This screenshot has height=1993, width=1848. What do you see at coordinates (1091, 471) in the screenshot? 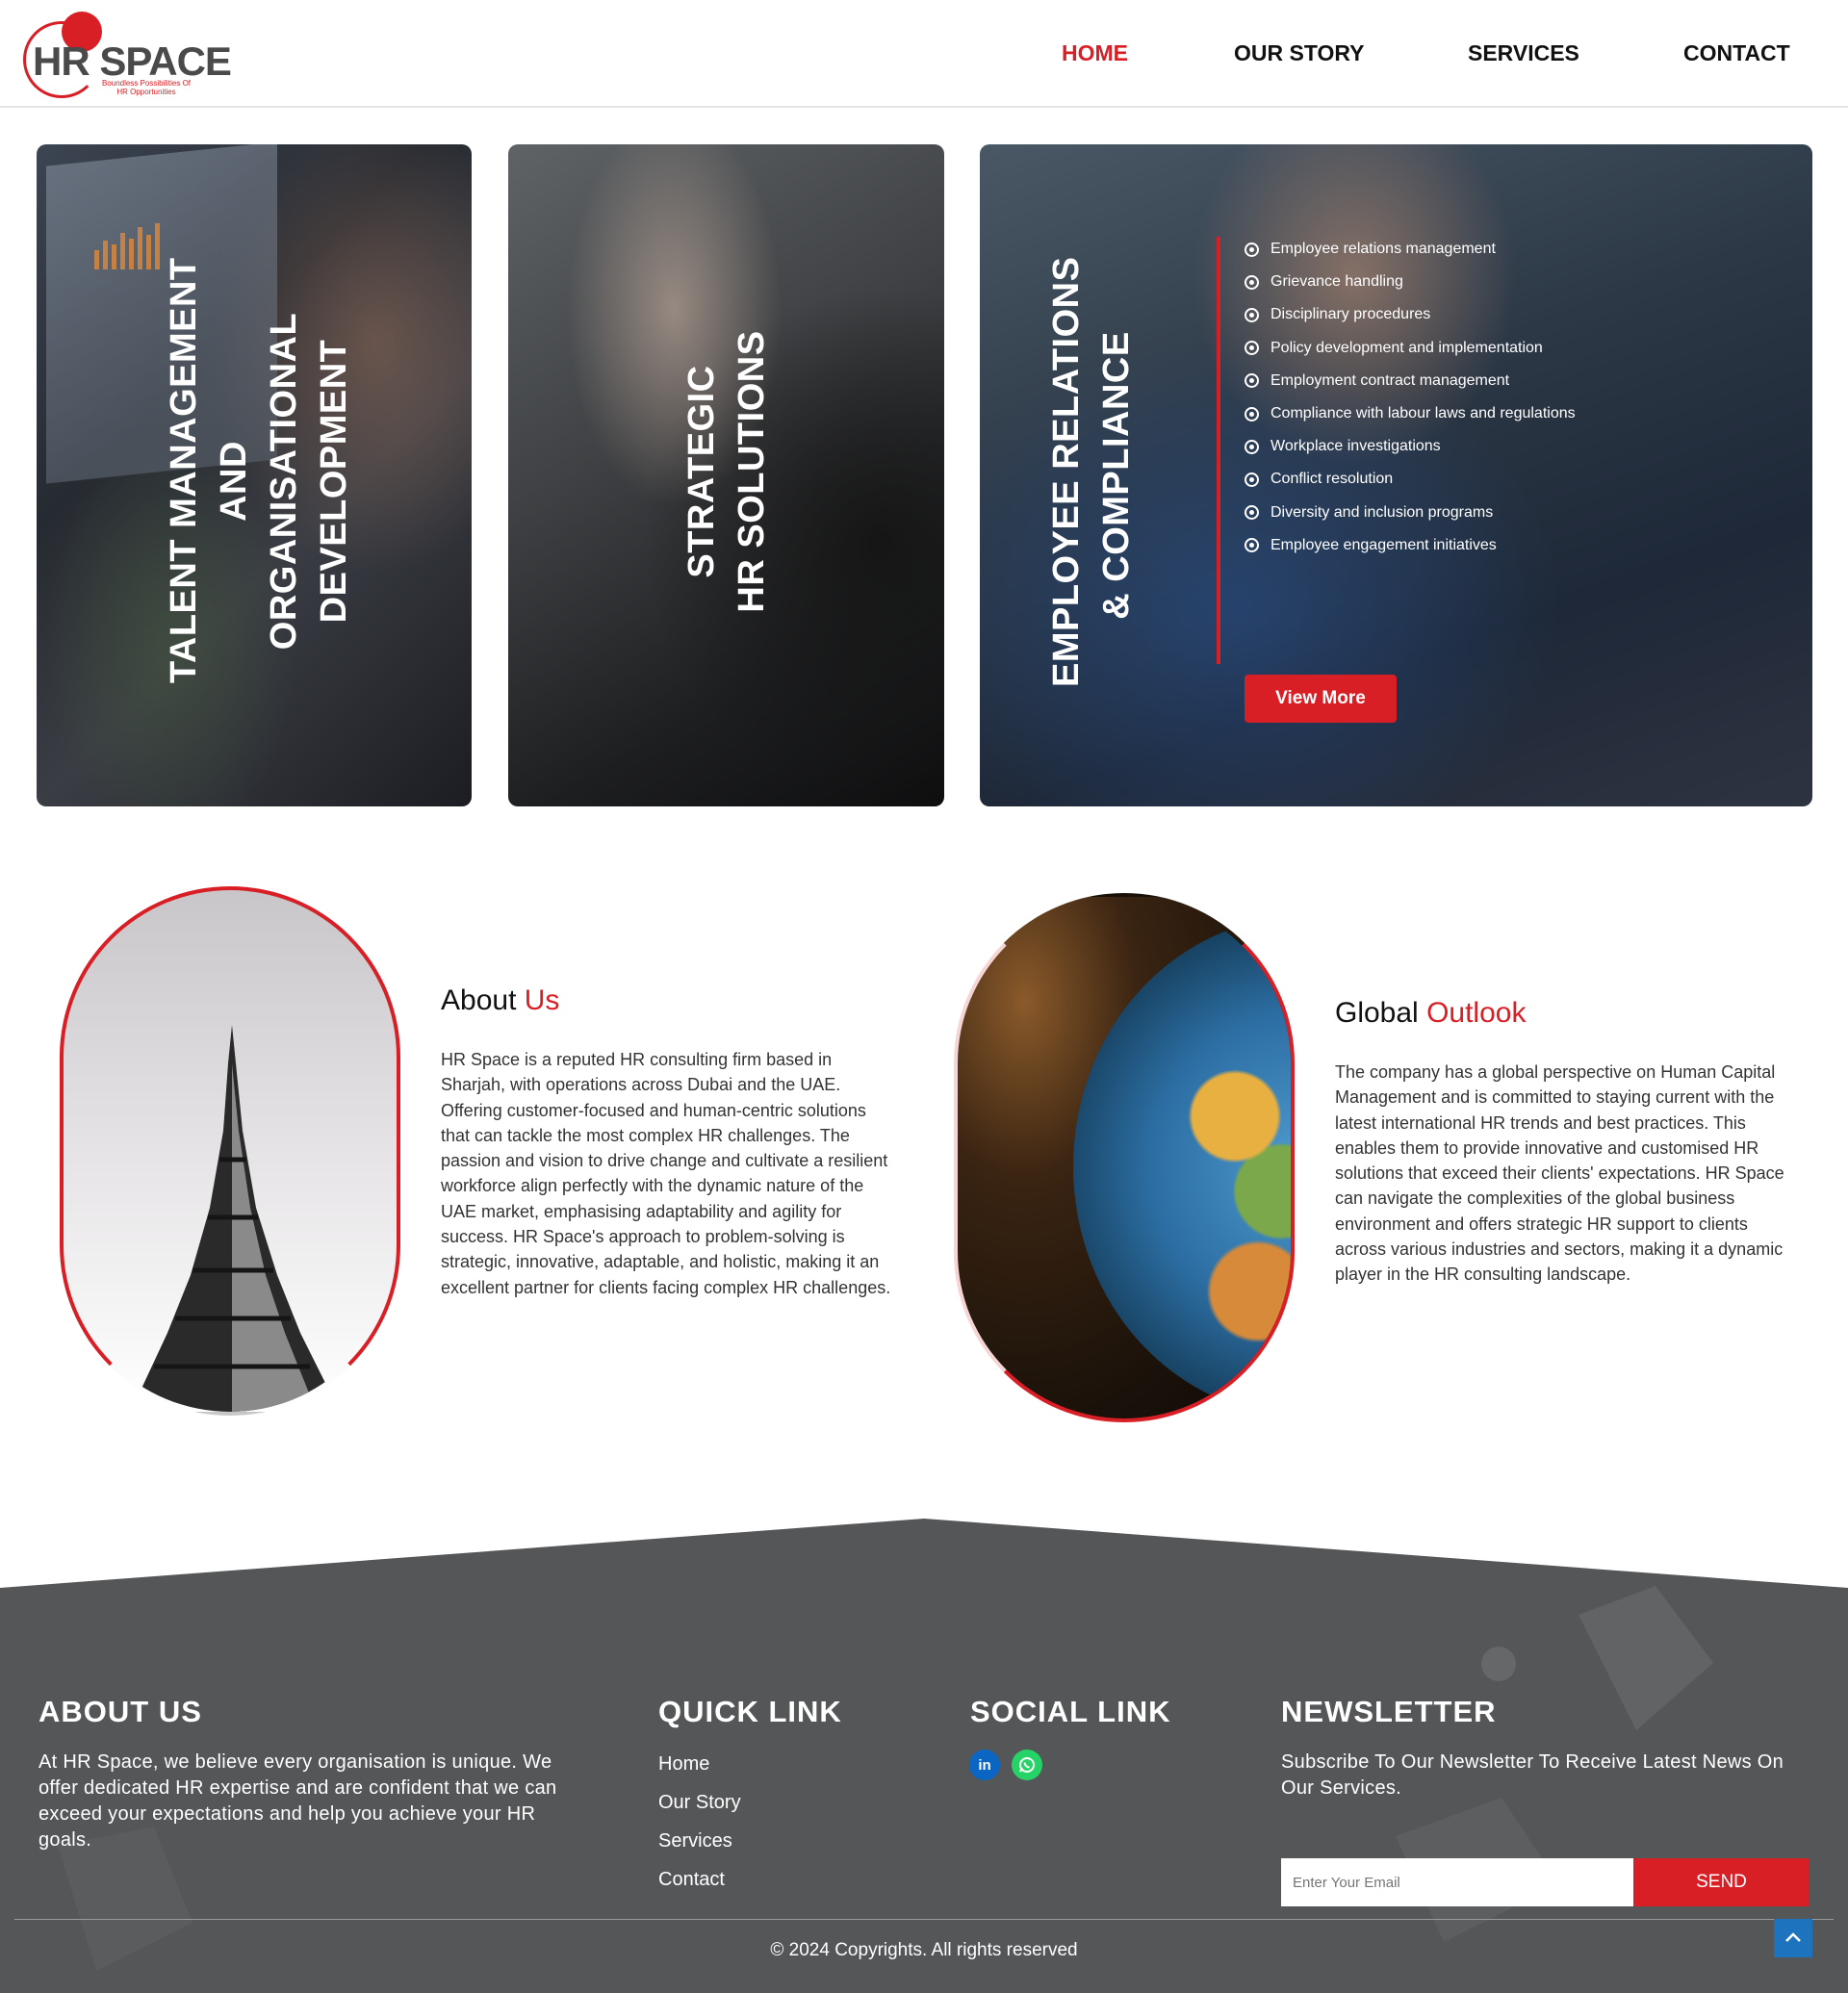
I see `card-title: EMPLOYEE RELATIONS & COMPLIANCE` at bounding box center [1091, 471].